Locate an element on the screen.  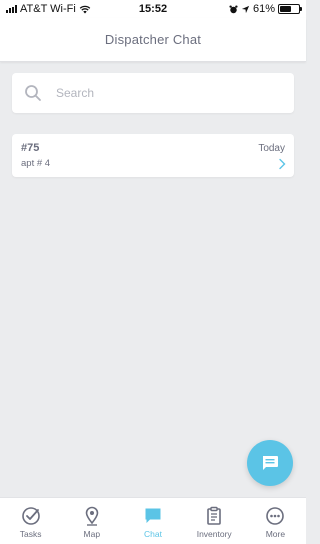
bottom-nav: Tasks Map Chat Inventory More is located at coordinates (153, 520).